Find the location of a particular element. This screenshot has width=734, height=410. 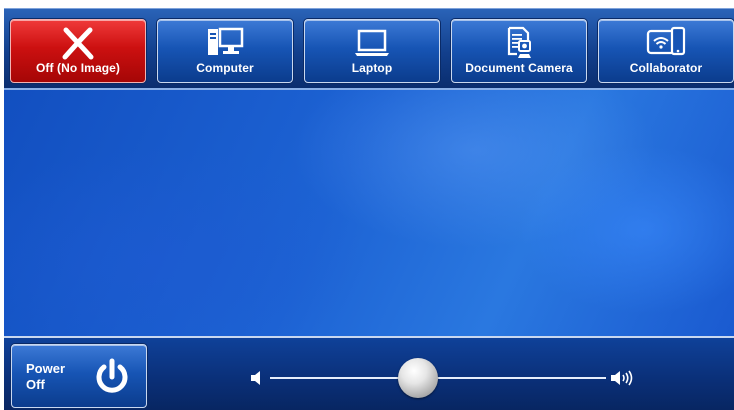

source-label: Collaborator is located at coordinates (666, 68).